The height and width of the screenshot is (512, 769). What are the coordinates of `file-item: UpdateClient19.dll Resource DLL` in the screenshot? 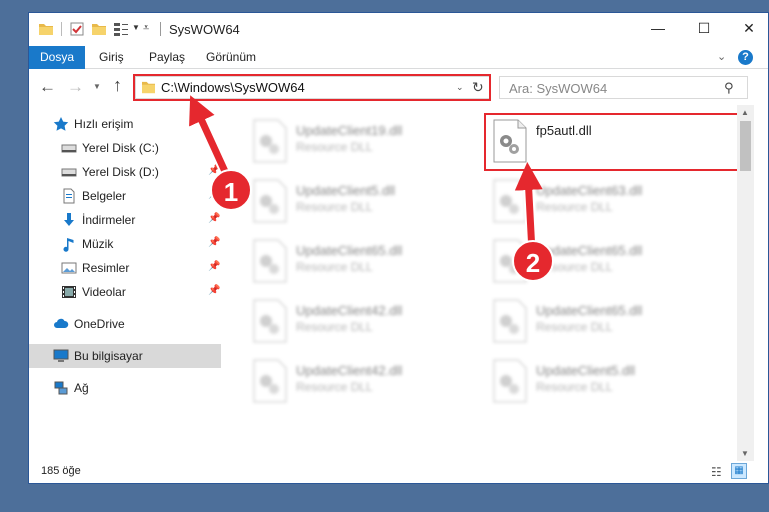 It's located at (359, 142).